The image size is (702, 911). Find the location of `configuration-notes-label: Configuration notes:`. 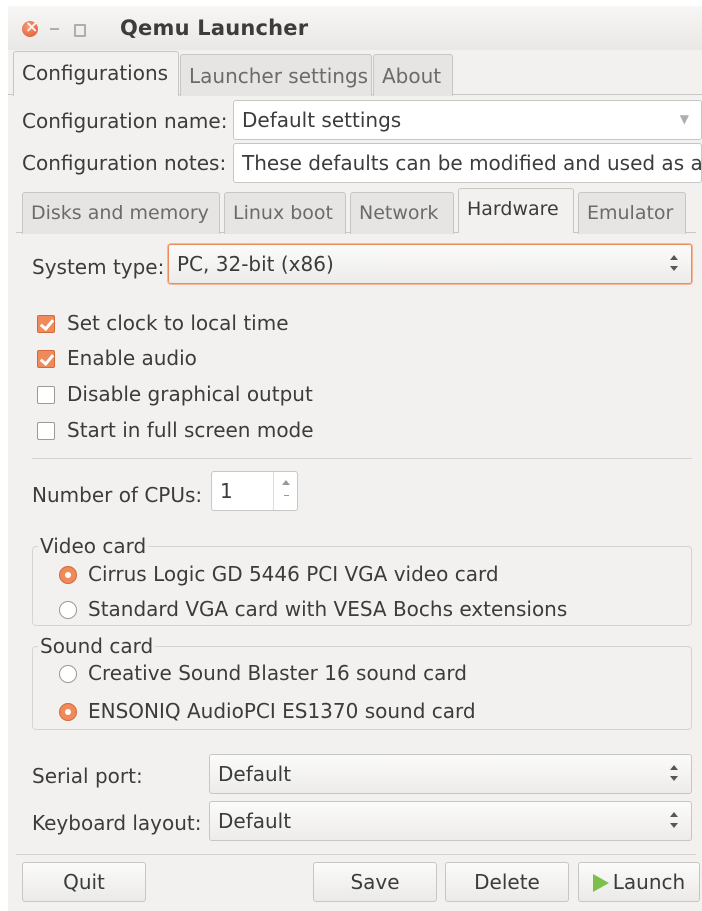

configuration-notes-label: Configuration notes: is located at coordinates (124, 163).